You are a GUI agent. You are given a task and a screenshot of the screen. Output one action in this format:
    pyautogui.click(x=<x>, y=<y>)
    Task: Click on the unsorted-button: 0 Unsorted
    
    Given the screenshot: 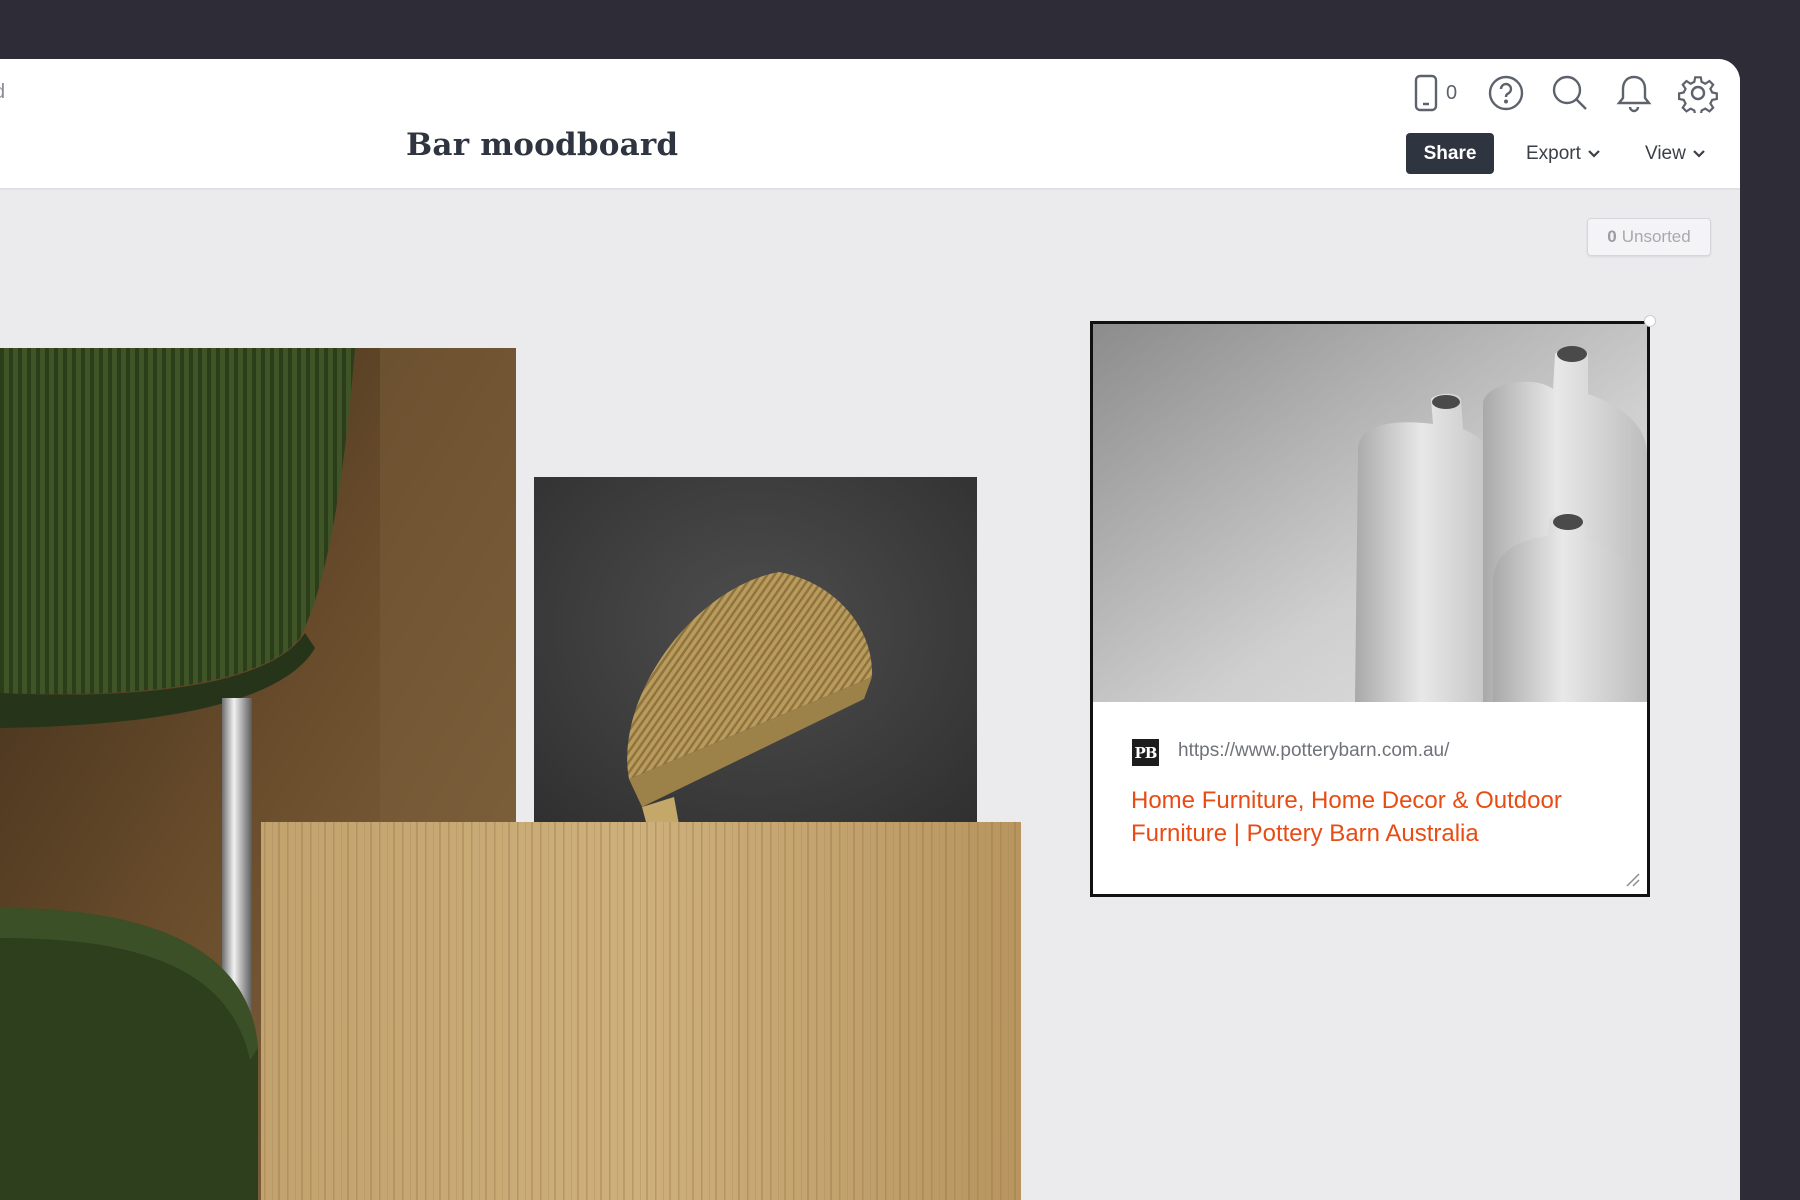 What is the action you would take?
    pyautogui.click(x=1649, y=237)
    